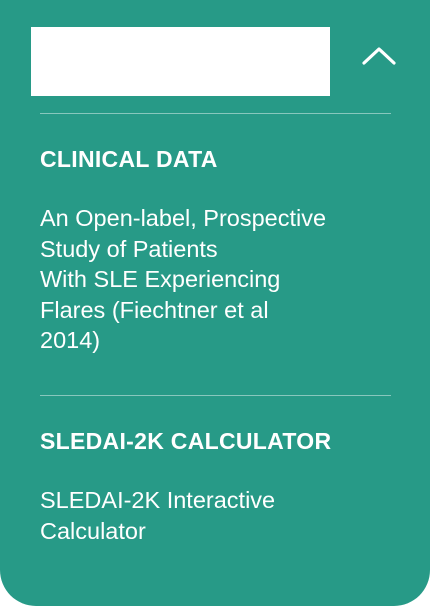 This screenshot has height=606, width=430. Describe the element at coordinates (93, 530) in the screenshot. I see `link-text-line: Calculator` at that location.